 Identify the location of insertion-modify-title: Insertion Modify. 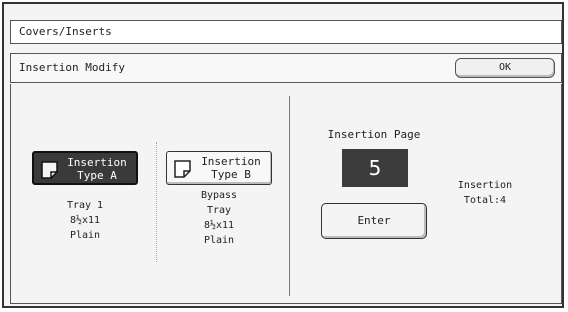
(72, 67).